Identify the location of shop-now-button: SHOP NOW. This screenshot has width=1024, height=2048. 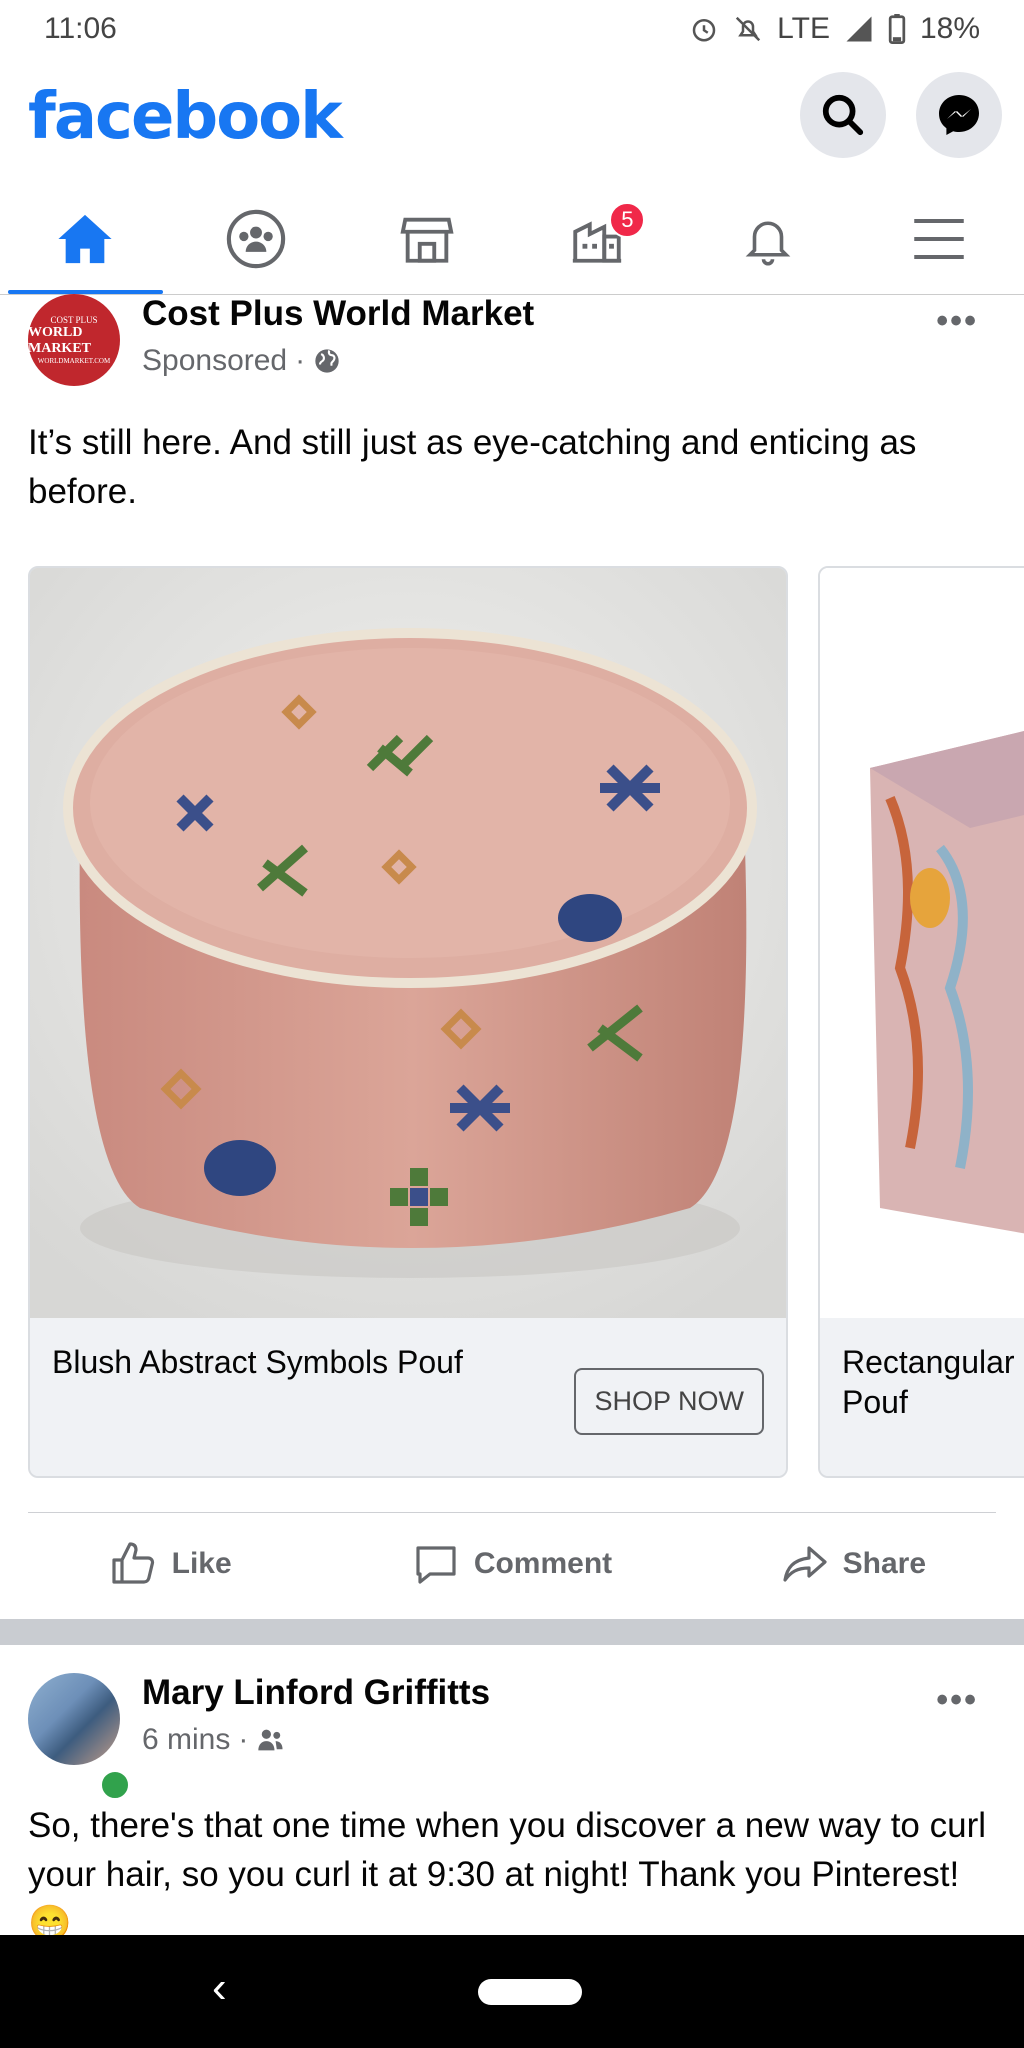
(669, 1401).